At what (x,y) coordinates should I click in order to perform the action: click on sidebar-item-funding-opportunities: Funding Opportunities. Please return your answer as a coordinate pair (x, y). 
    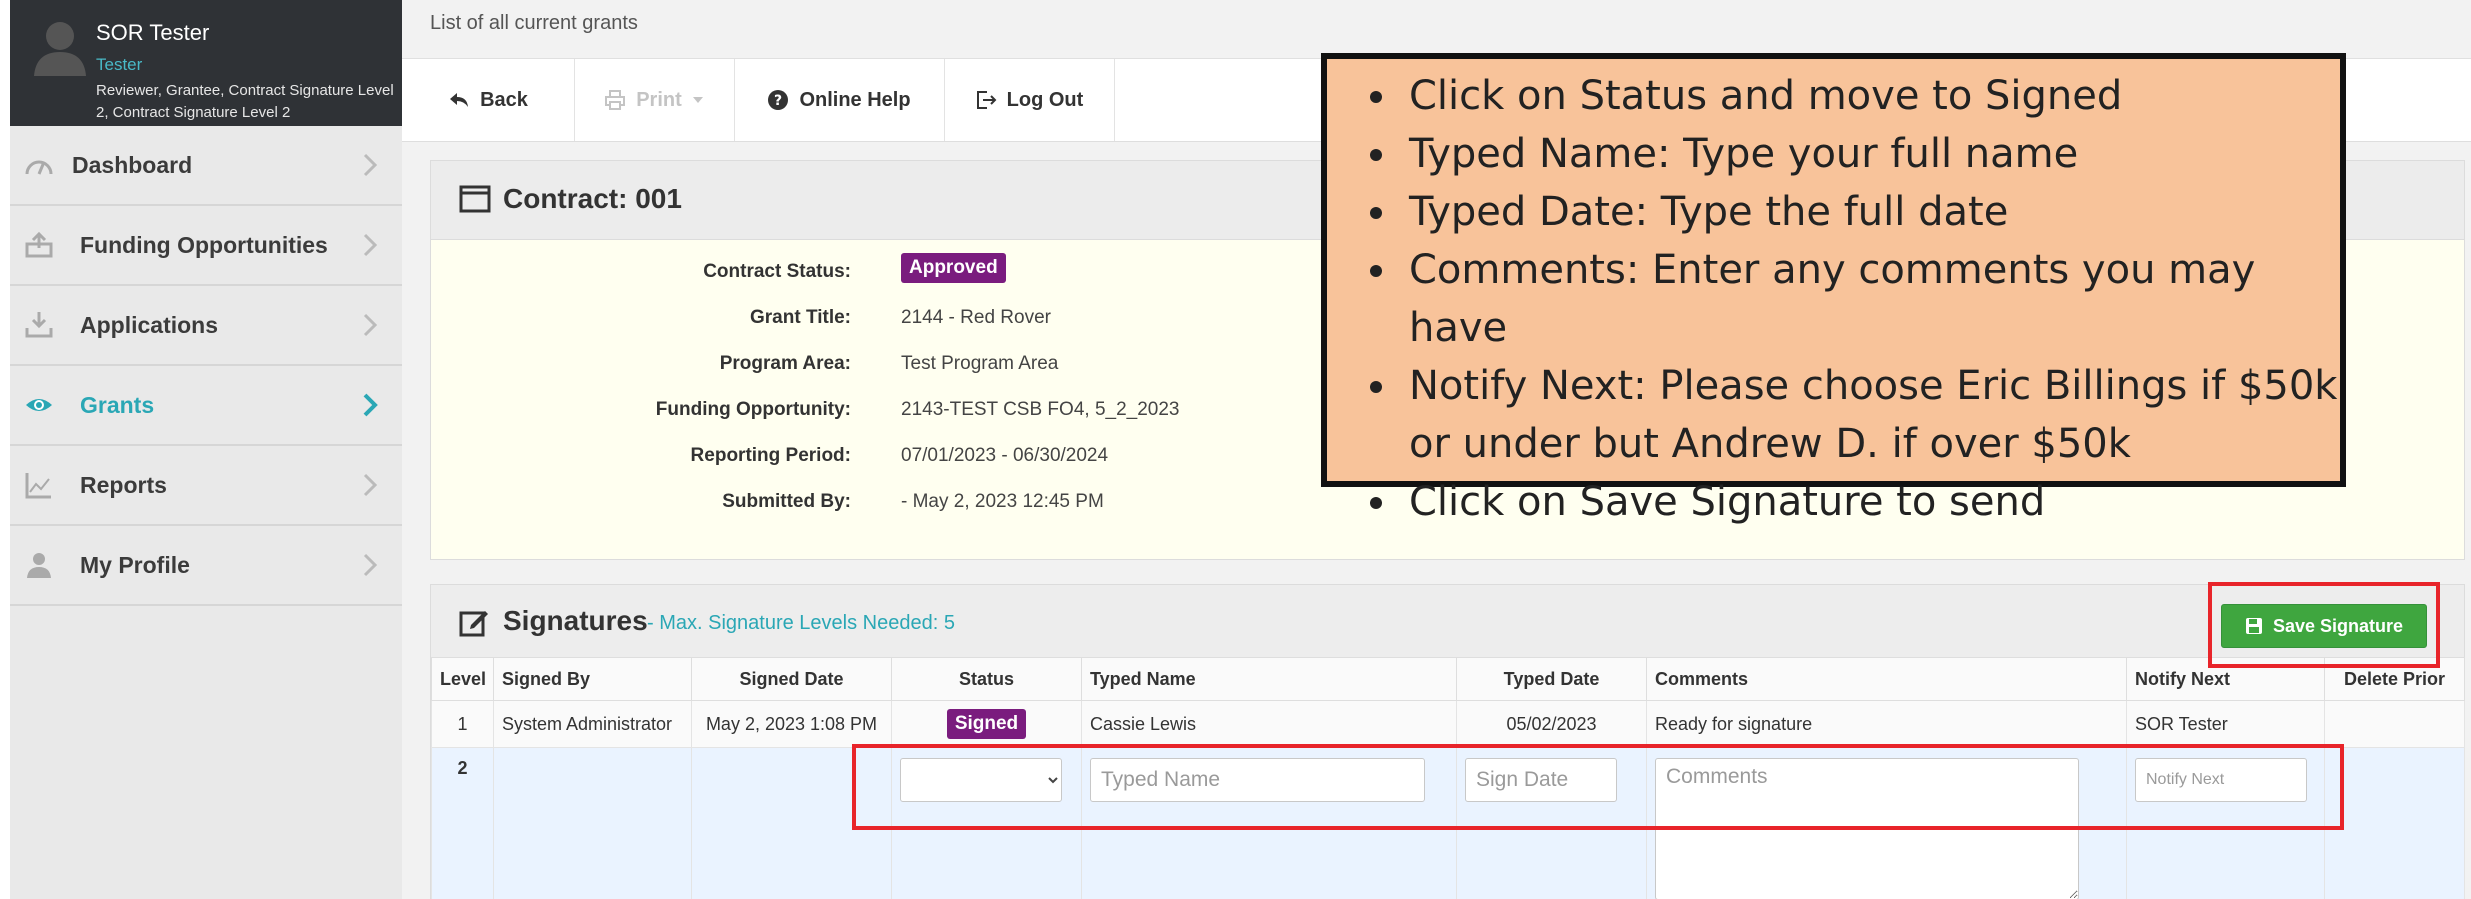
    Looking at the image, I should click on (206, 246).